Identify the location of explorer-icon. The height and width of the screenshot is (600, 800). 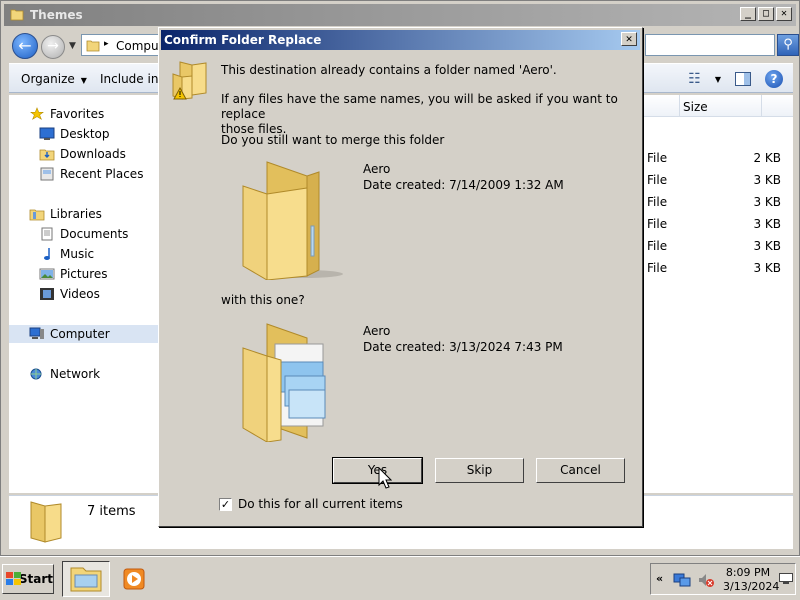
(86, 579).